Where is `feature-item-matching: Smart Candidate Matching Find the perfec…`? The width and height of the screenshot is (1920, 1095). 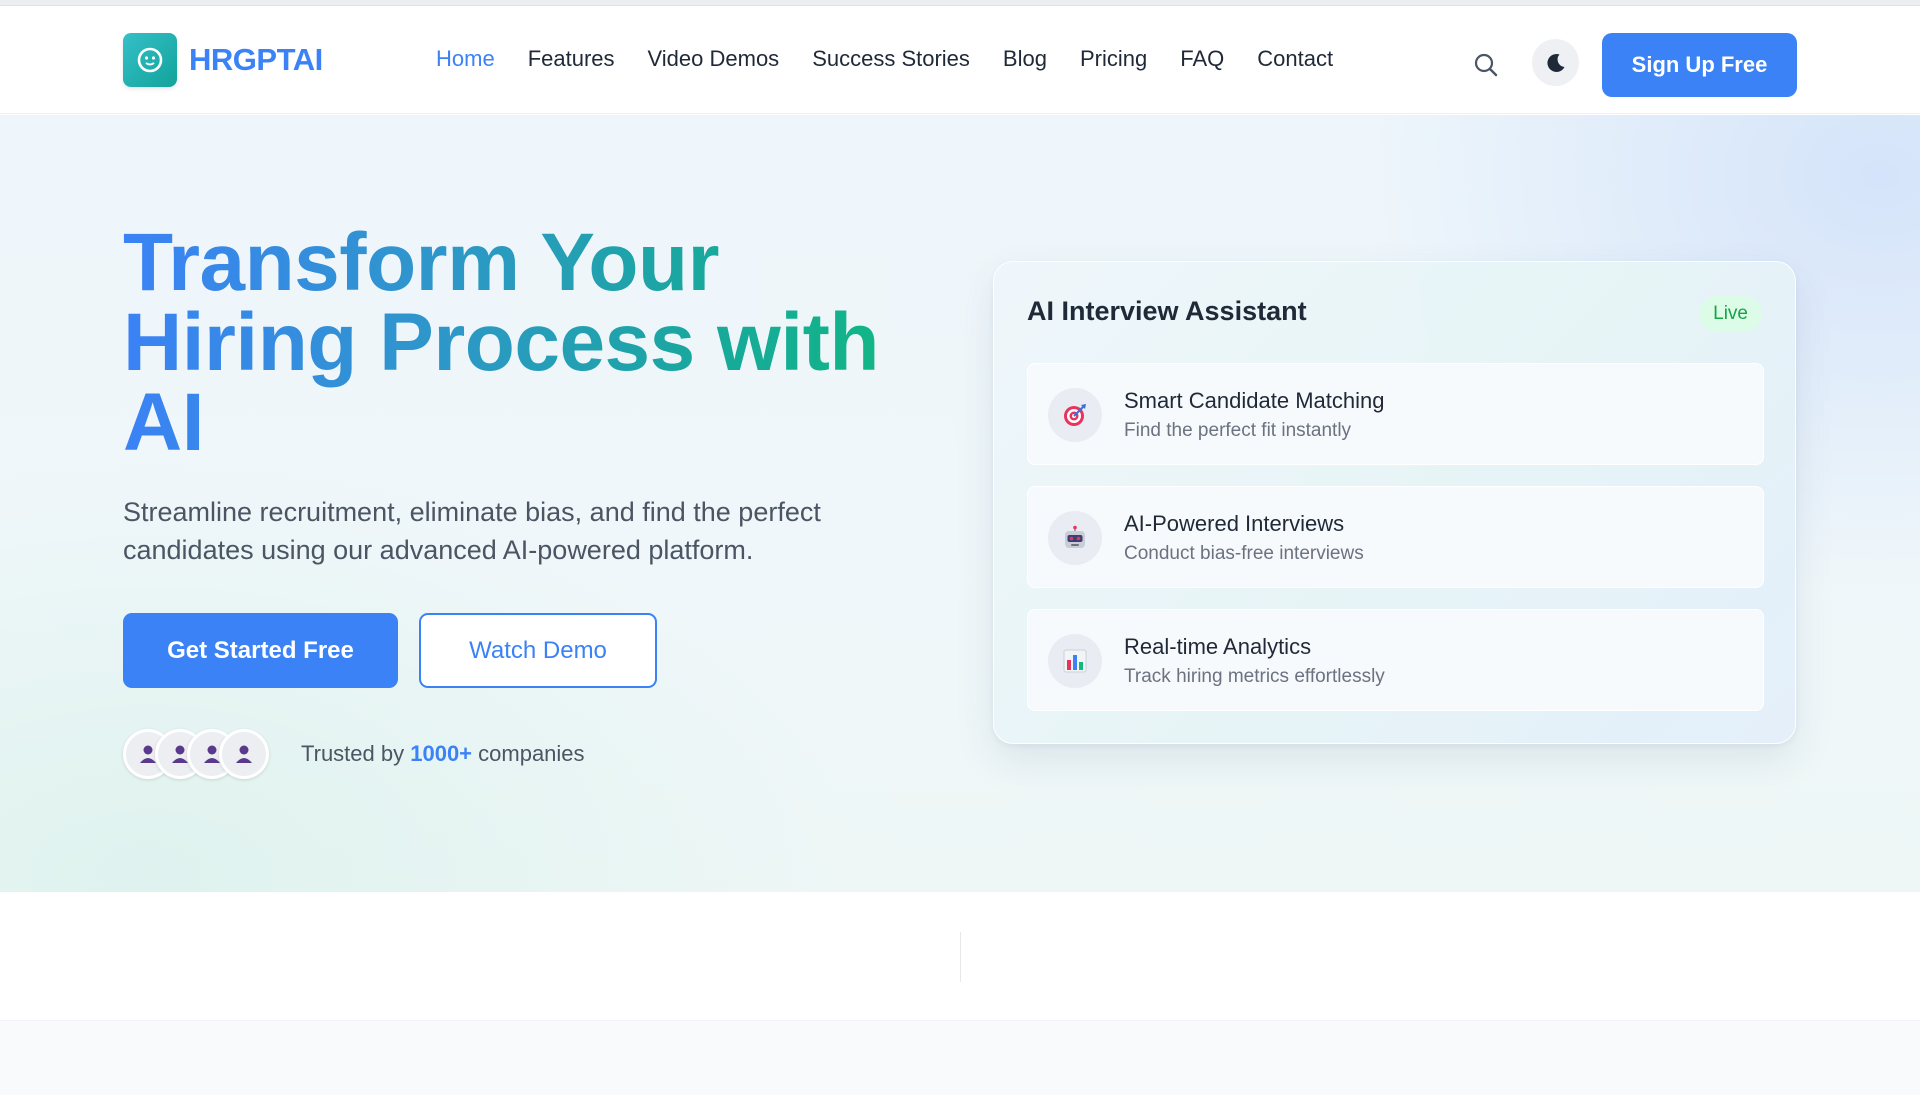
feature-item-matching: Smart Candidate Matching Find the perfec… is located at coordinates (1395, 414).